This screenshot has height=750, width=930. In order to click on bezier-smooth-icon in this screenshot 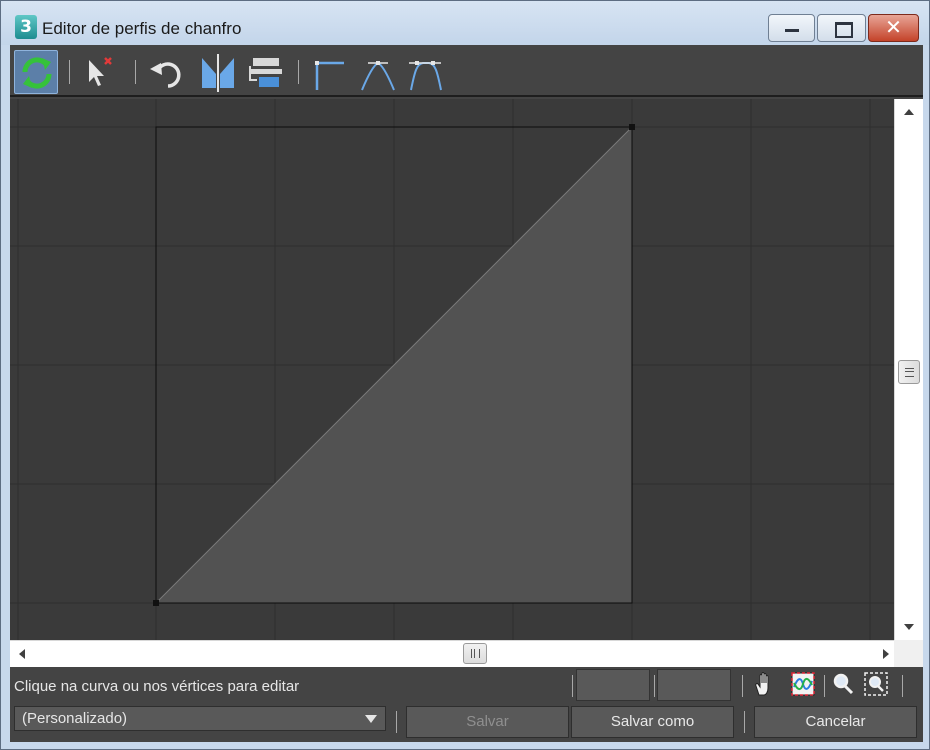, I will do `click(425, 76)`.